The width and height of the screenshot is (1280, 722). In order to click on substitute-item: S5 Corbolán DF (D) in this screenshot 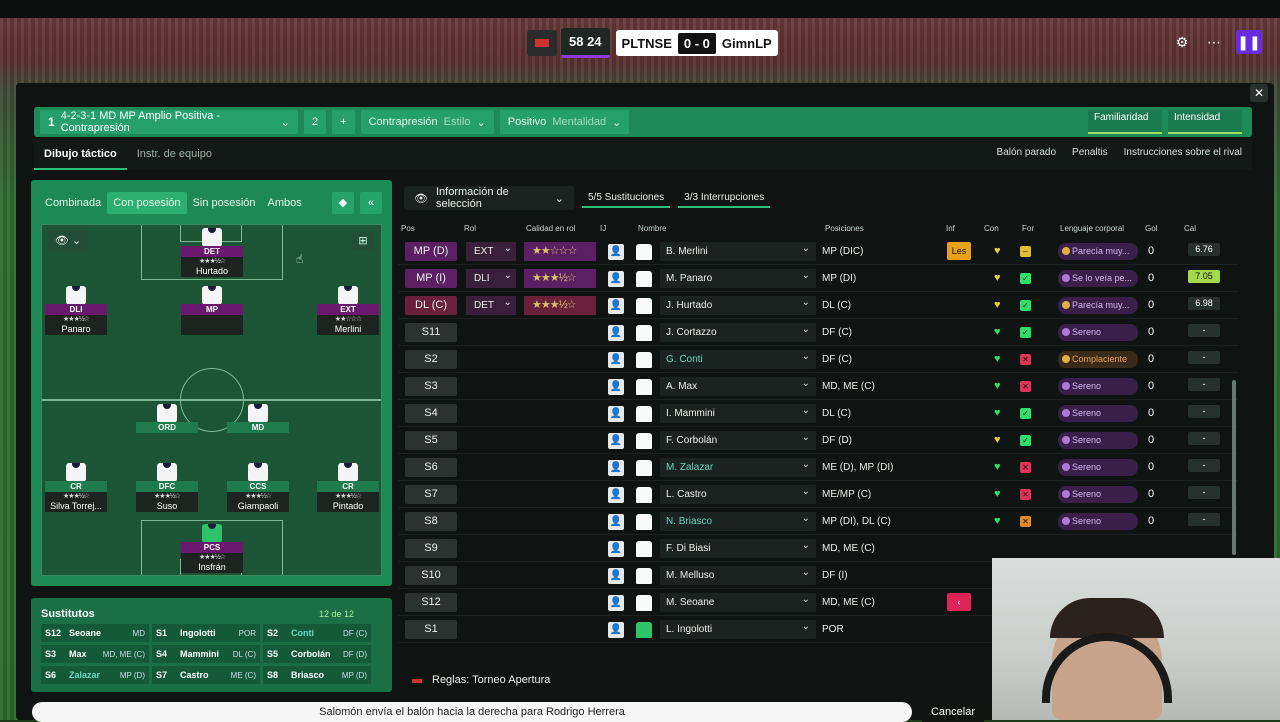, I will do `click(317, 654)`.